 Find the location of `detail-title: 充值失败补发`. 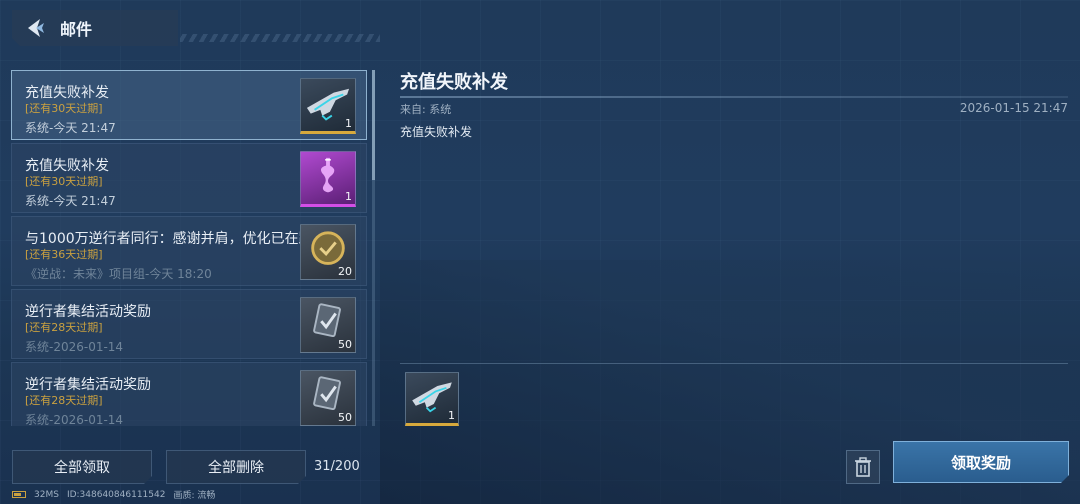

detail-title: 充值失败补发 is located at coordinates (454, 82).